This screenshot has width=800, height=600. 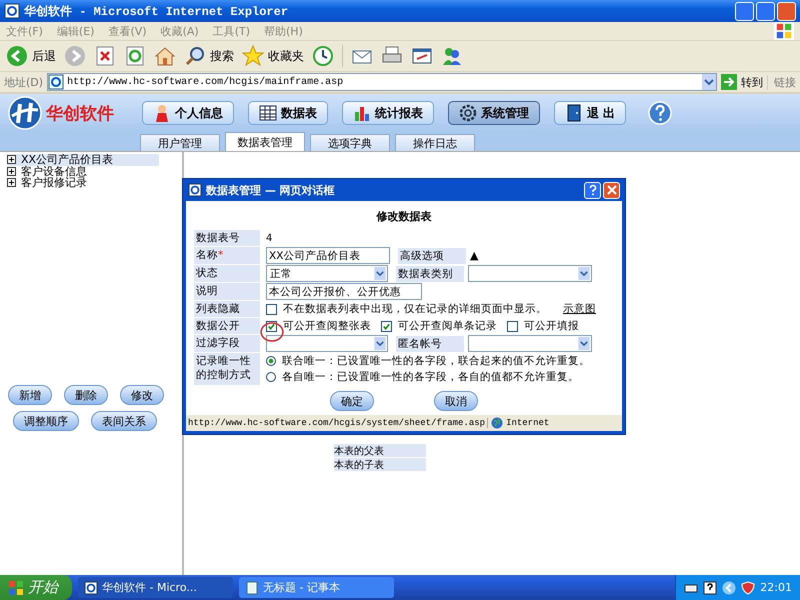 What do you see at coordinates (227, 343) in the screenshot?
I see `field-label: 过滤字段` at bounding box center [227, 343].